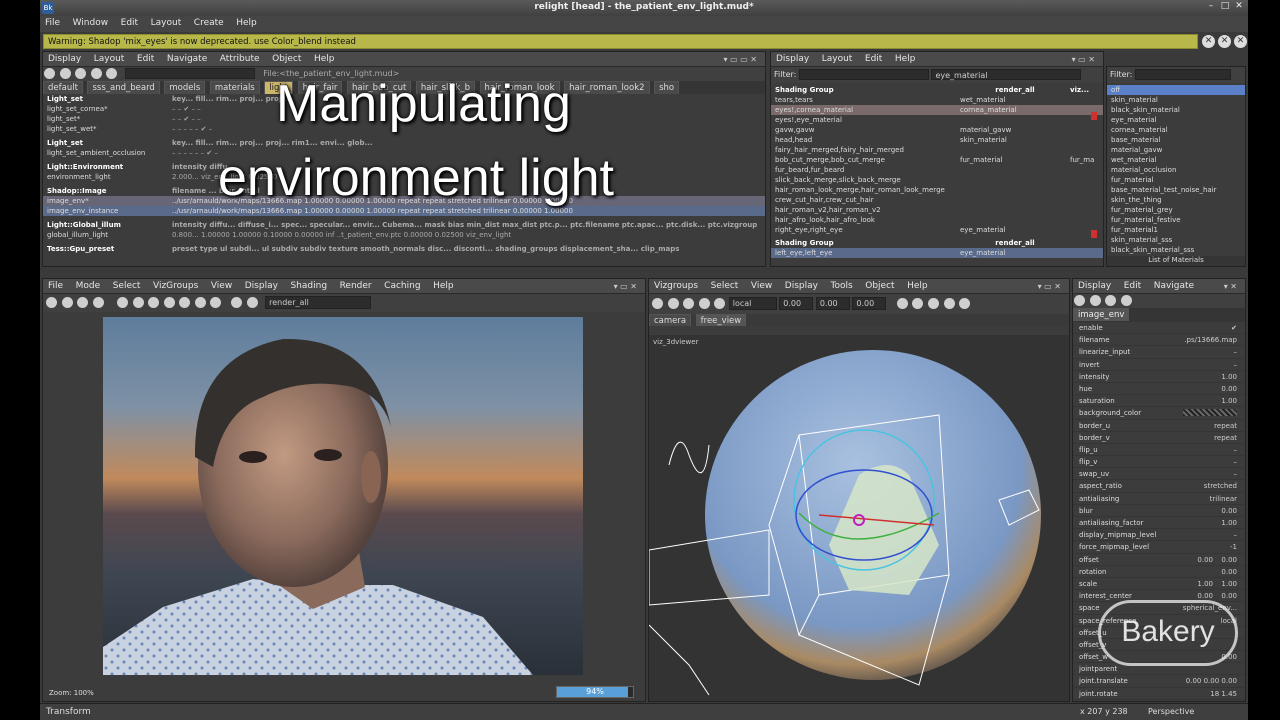 This screenshot has width=1280, height=720. What do you see at coordinates (1159, 413) in the screenshot?
I see `attribute-row: background_color` at bounding box center [1159, 413].